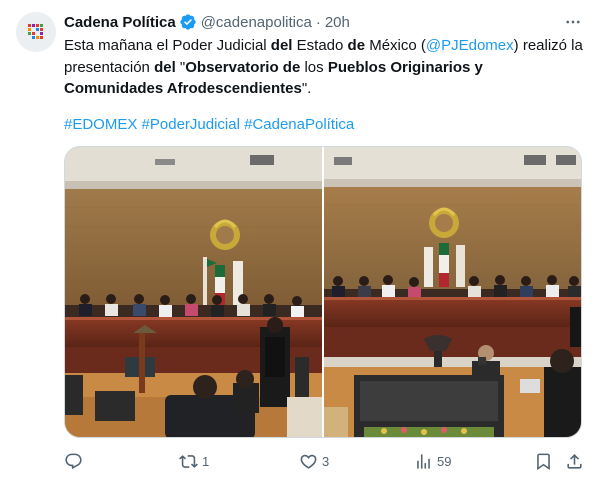 The width and height of the screenshot is (602, 487). Describe the element at coordinates (444, 461) in the screenshot. I see `views-count: 59` at that location.